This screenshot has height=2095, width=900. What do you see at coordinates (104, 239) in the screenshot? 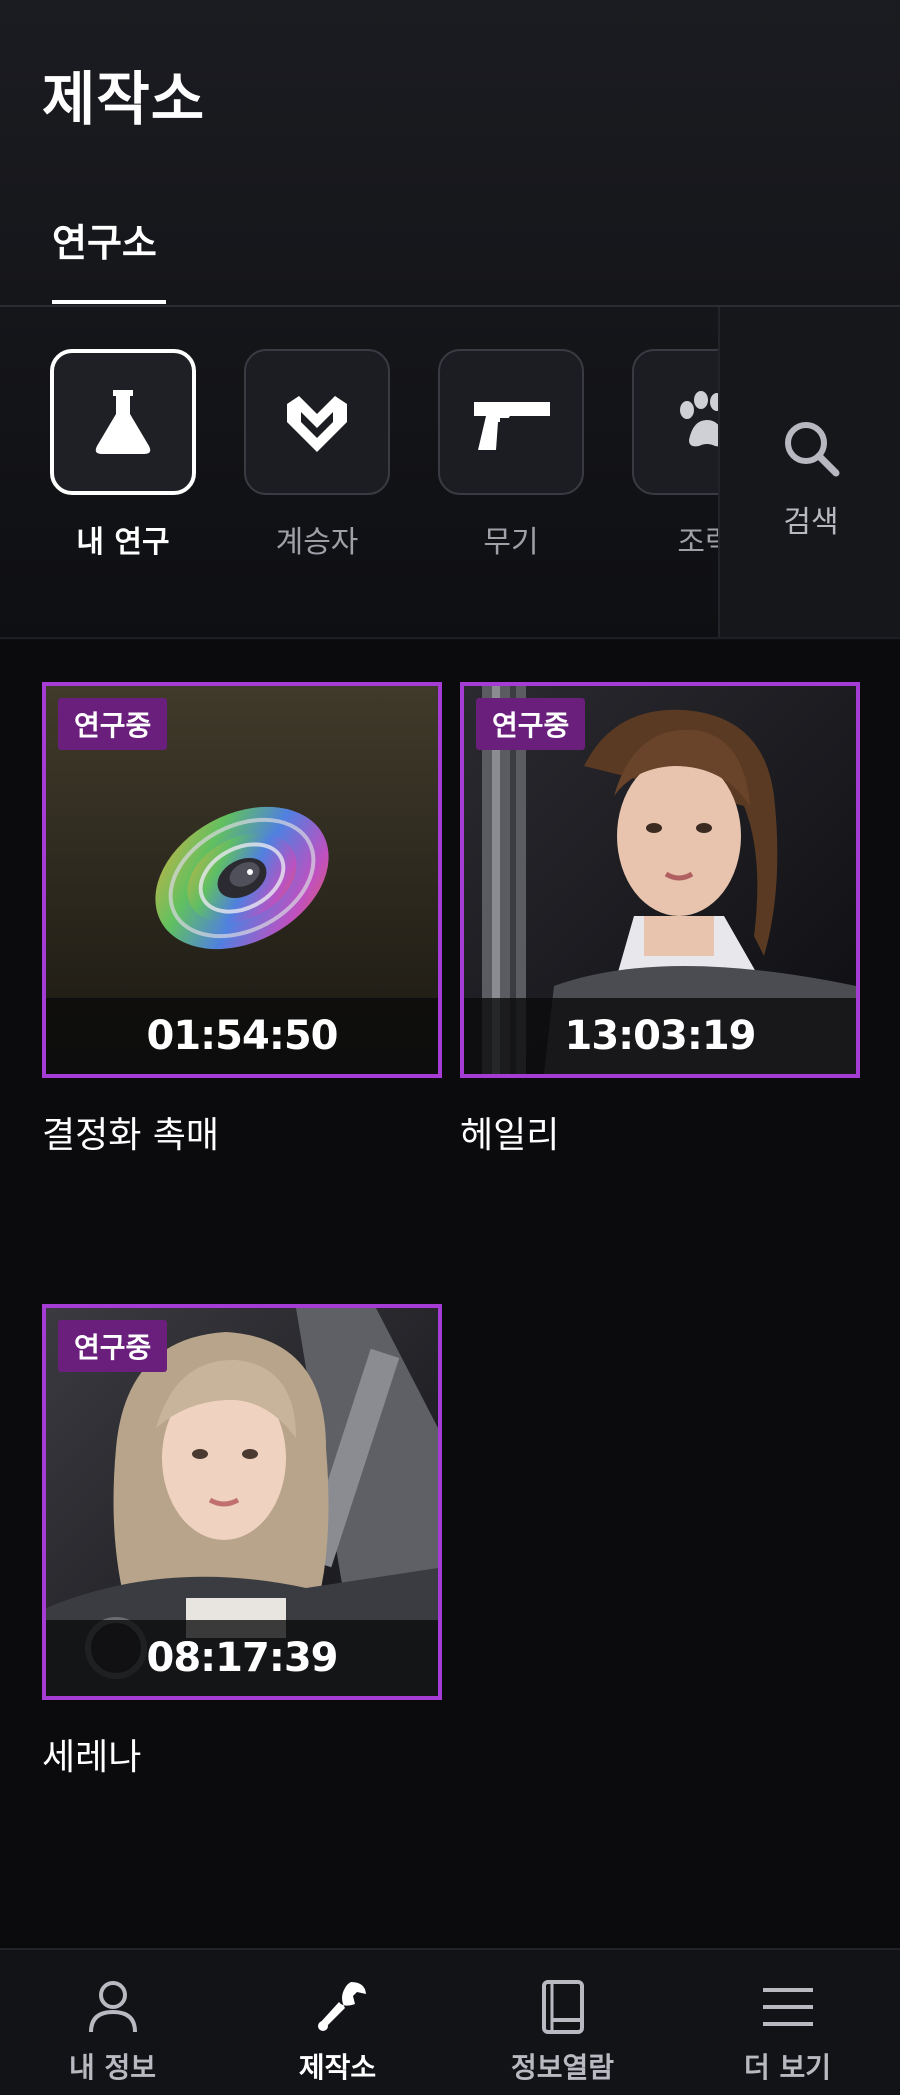
I see `tab-lab: 연구소` at bounding box center [104, 239].